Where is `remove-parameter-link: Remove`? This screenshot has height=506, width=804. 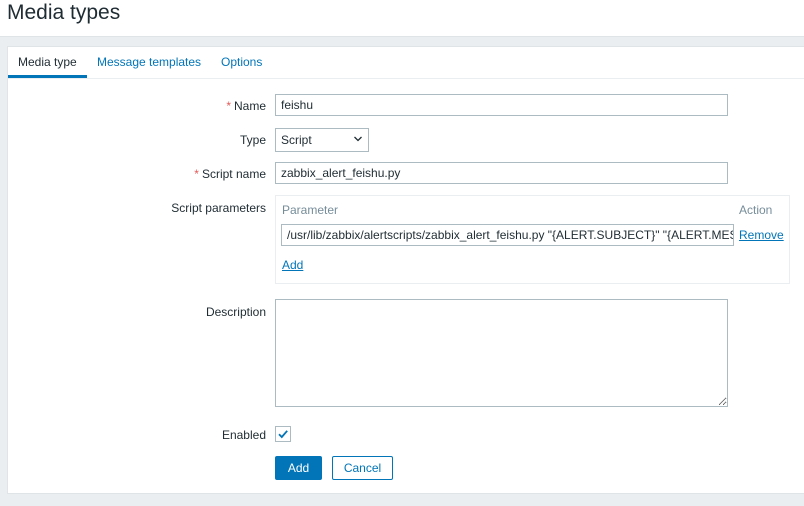 remove-parameter-link: Remove is located at coordinates (761, 235).